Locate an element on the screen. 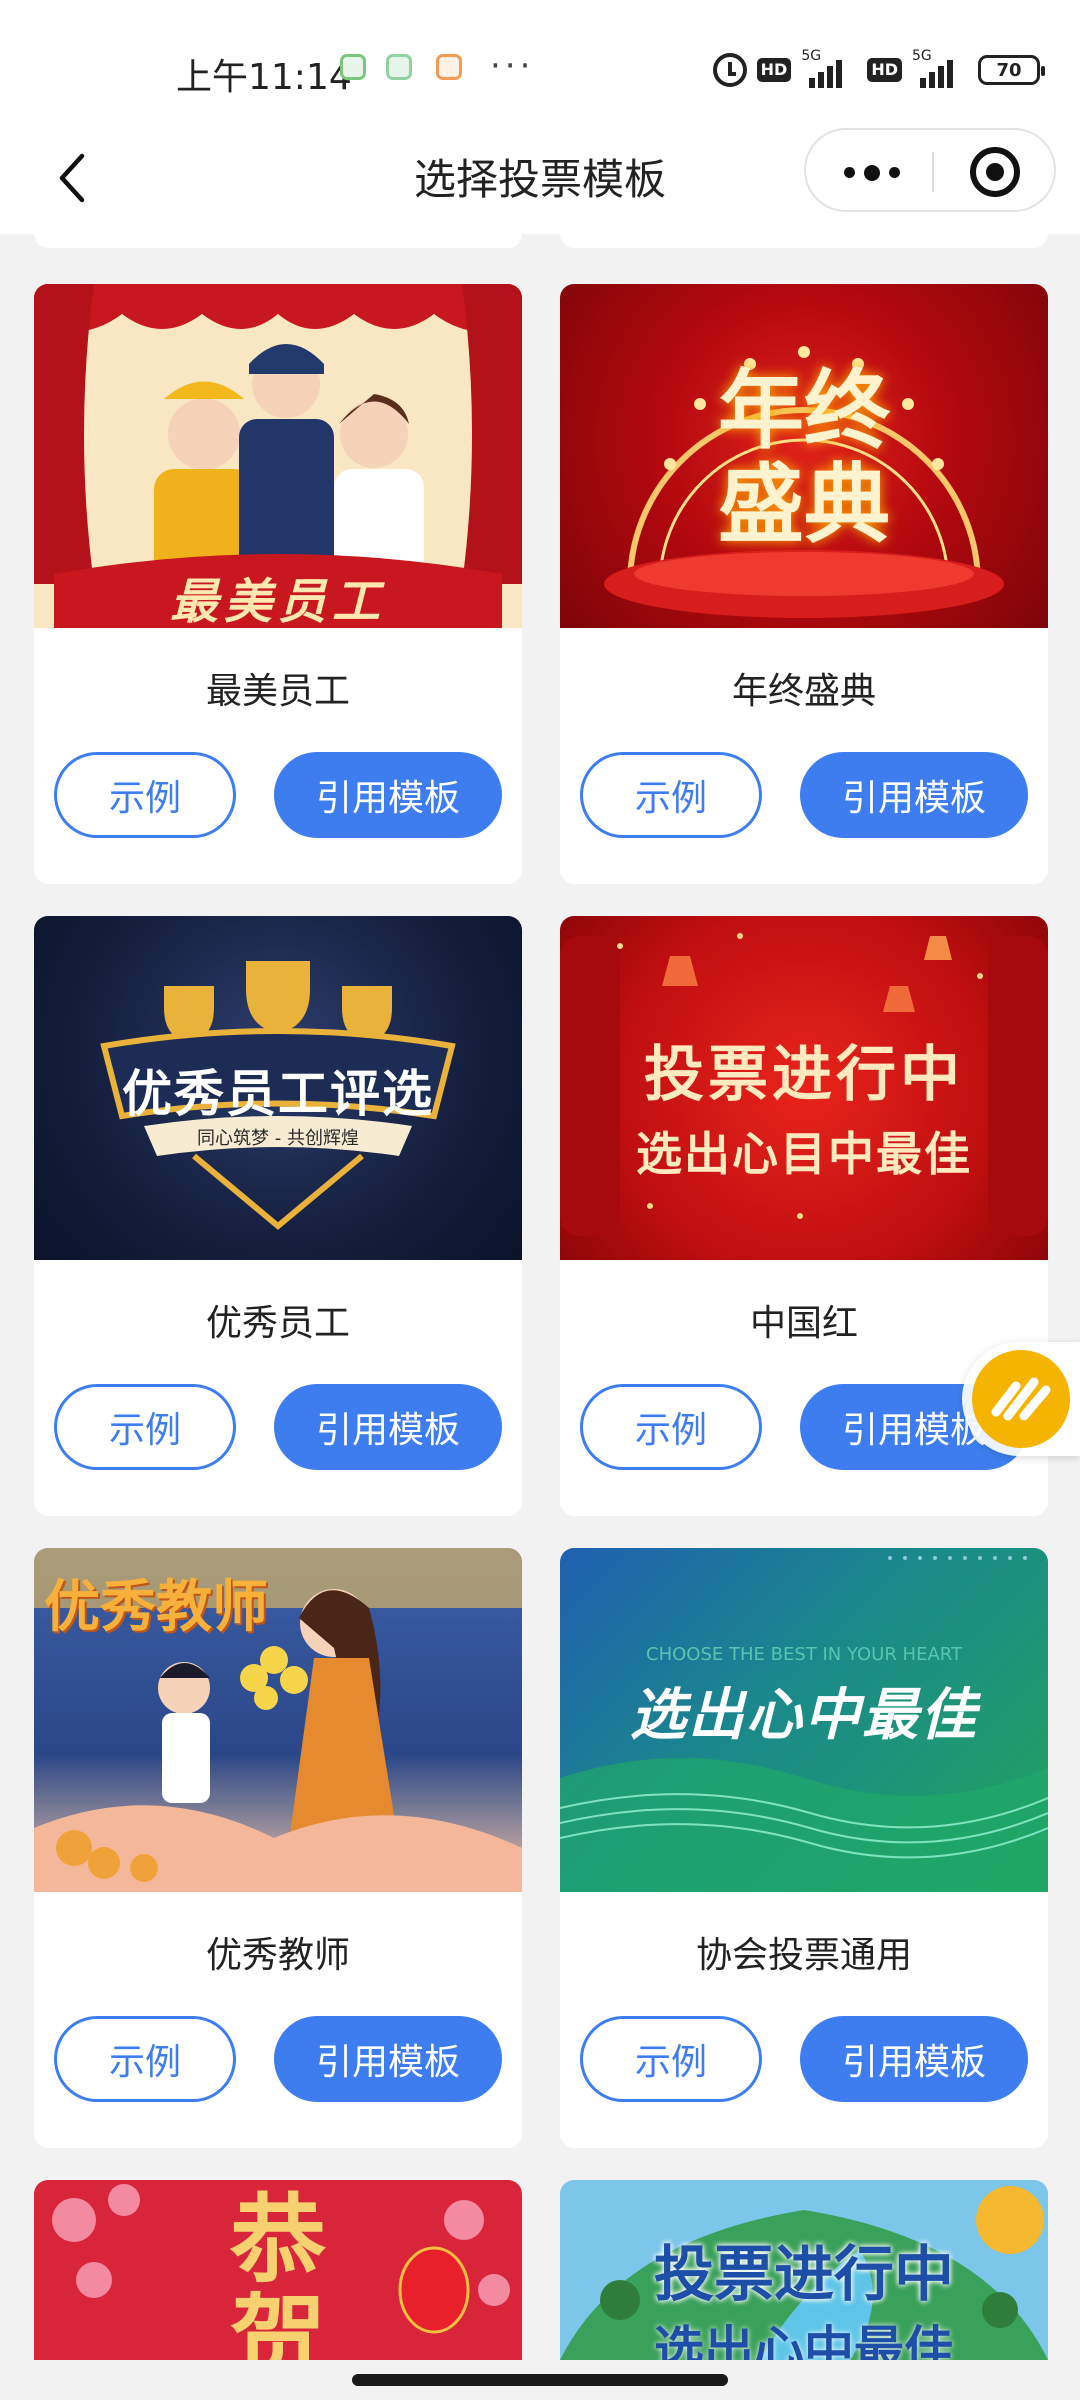 This screenshot has height=2400, width=1080. template-banner-subtext: CHOOSE THE BEST IN YOUR HEART is located at coordinates (804, 1654).